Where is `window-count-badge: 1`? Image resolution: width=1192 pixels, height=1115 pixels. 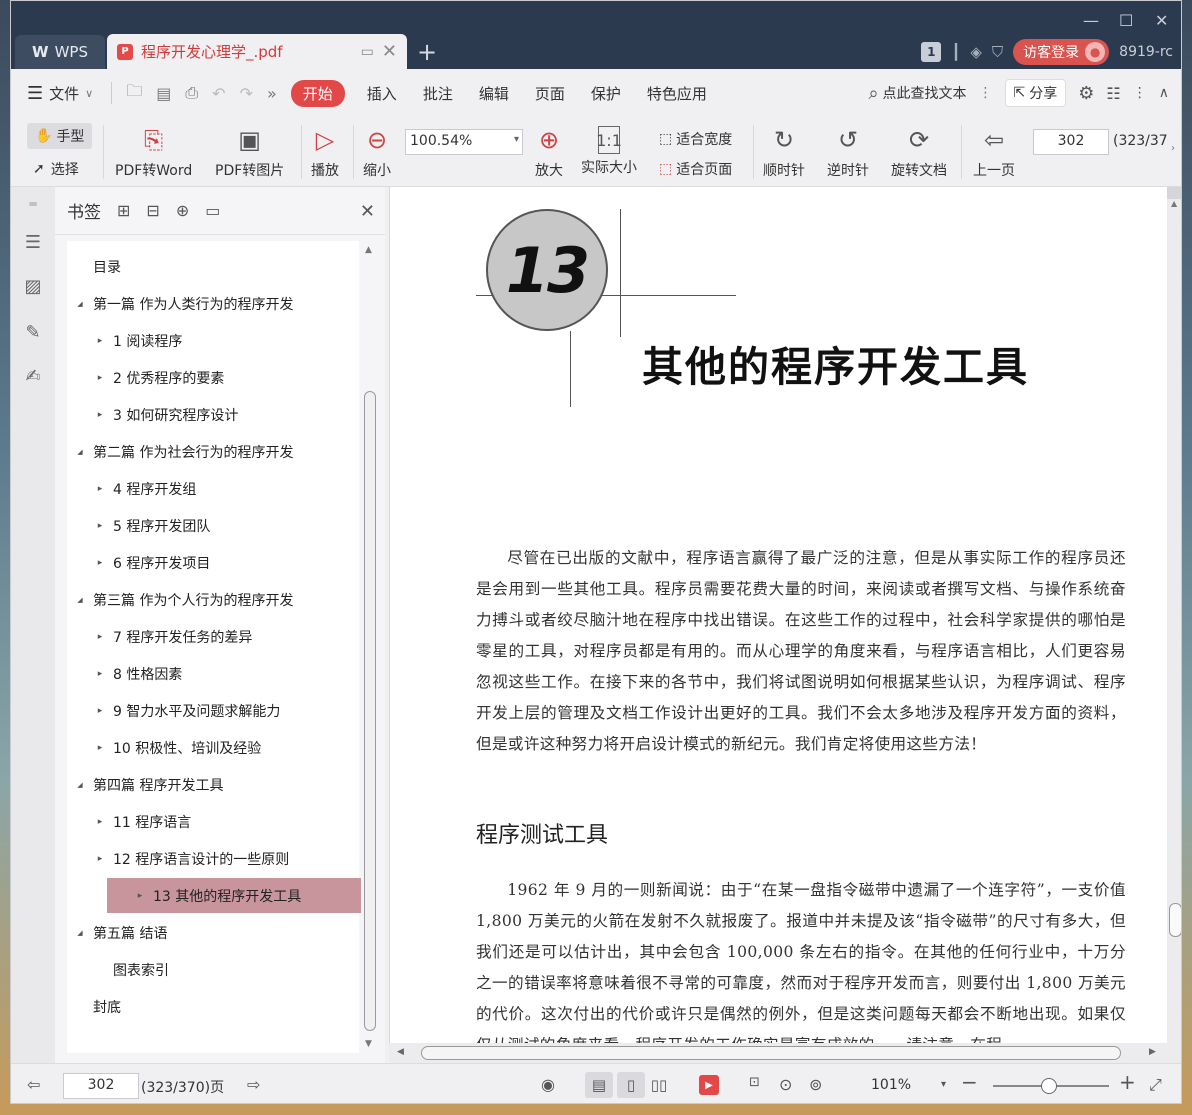 window-count-badge: 1 is located at coordinates (931, 52).